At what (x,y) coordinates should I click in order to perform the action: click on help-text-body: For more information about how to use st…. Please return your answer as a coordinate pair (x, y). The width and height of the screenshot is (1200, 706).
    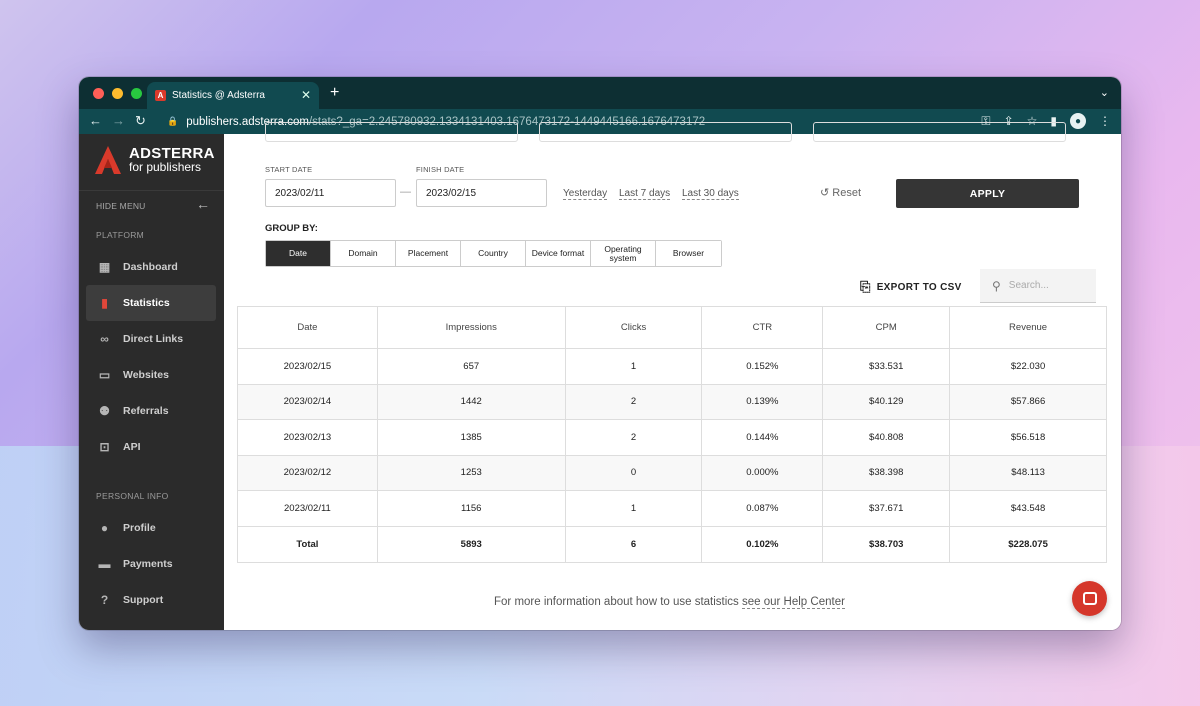
    Looking at the image, I should click on (618, 602).